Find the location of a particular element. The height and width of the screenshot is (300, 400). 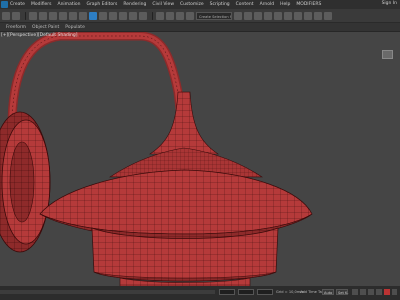

tab-freeform: Freeform is located at coordinates (16, 27).